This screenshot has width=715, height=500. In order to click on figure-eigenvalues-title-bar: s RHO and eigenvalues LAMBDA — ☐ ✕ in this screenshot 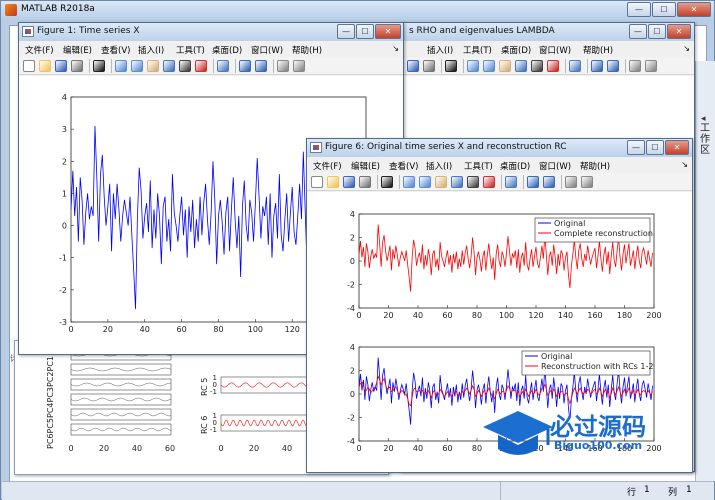, I will do `click(547, 32)`.